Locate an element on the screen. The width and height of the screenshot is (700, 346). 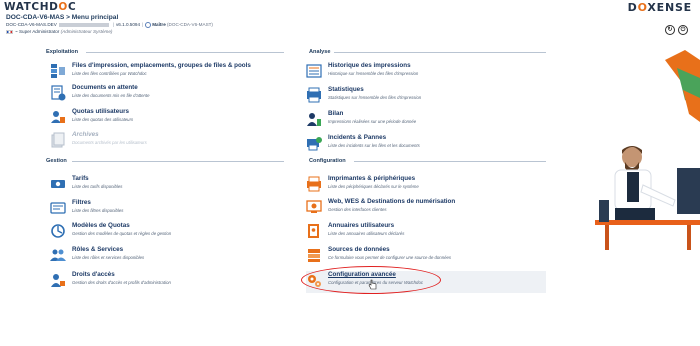
item-title: Quotas utilisateurs is located at coordinates (101, 111).